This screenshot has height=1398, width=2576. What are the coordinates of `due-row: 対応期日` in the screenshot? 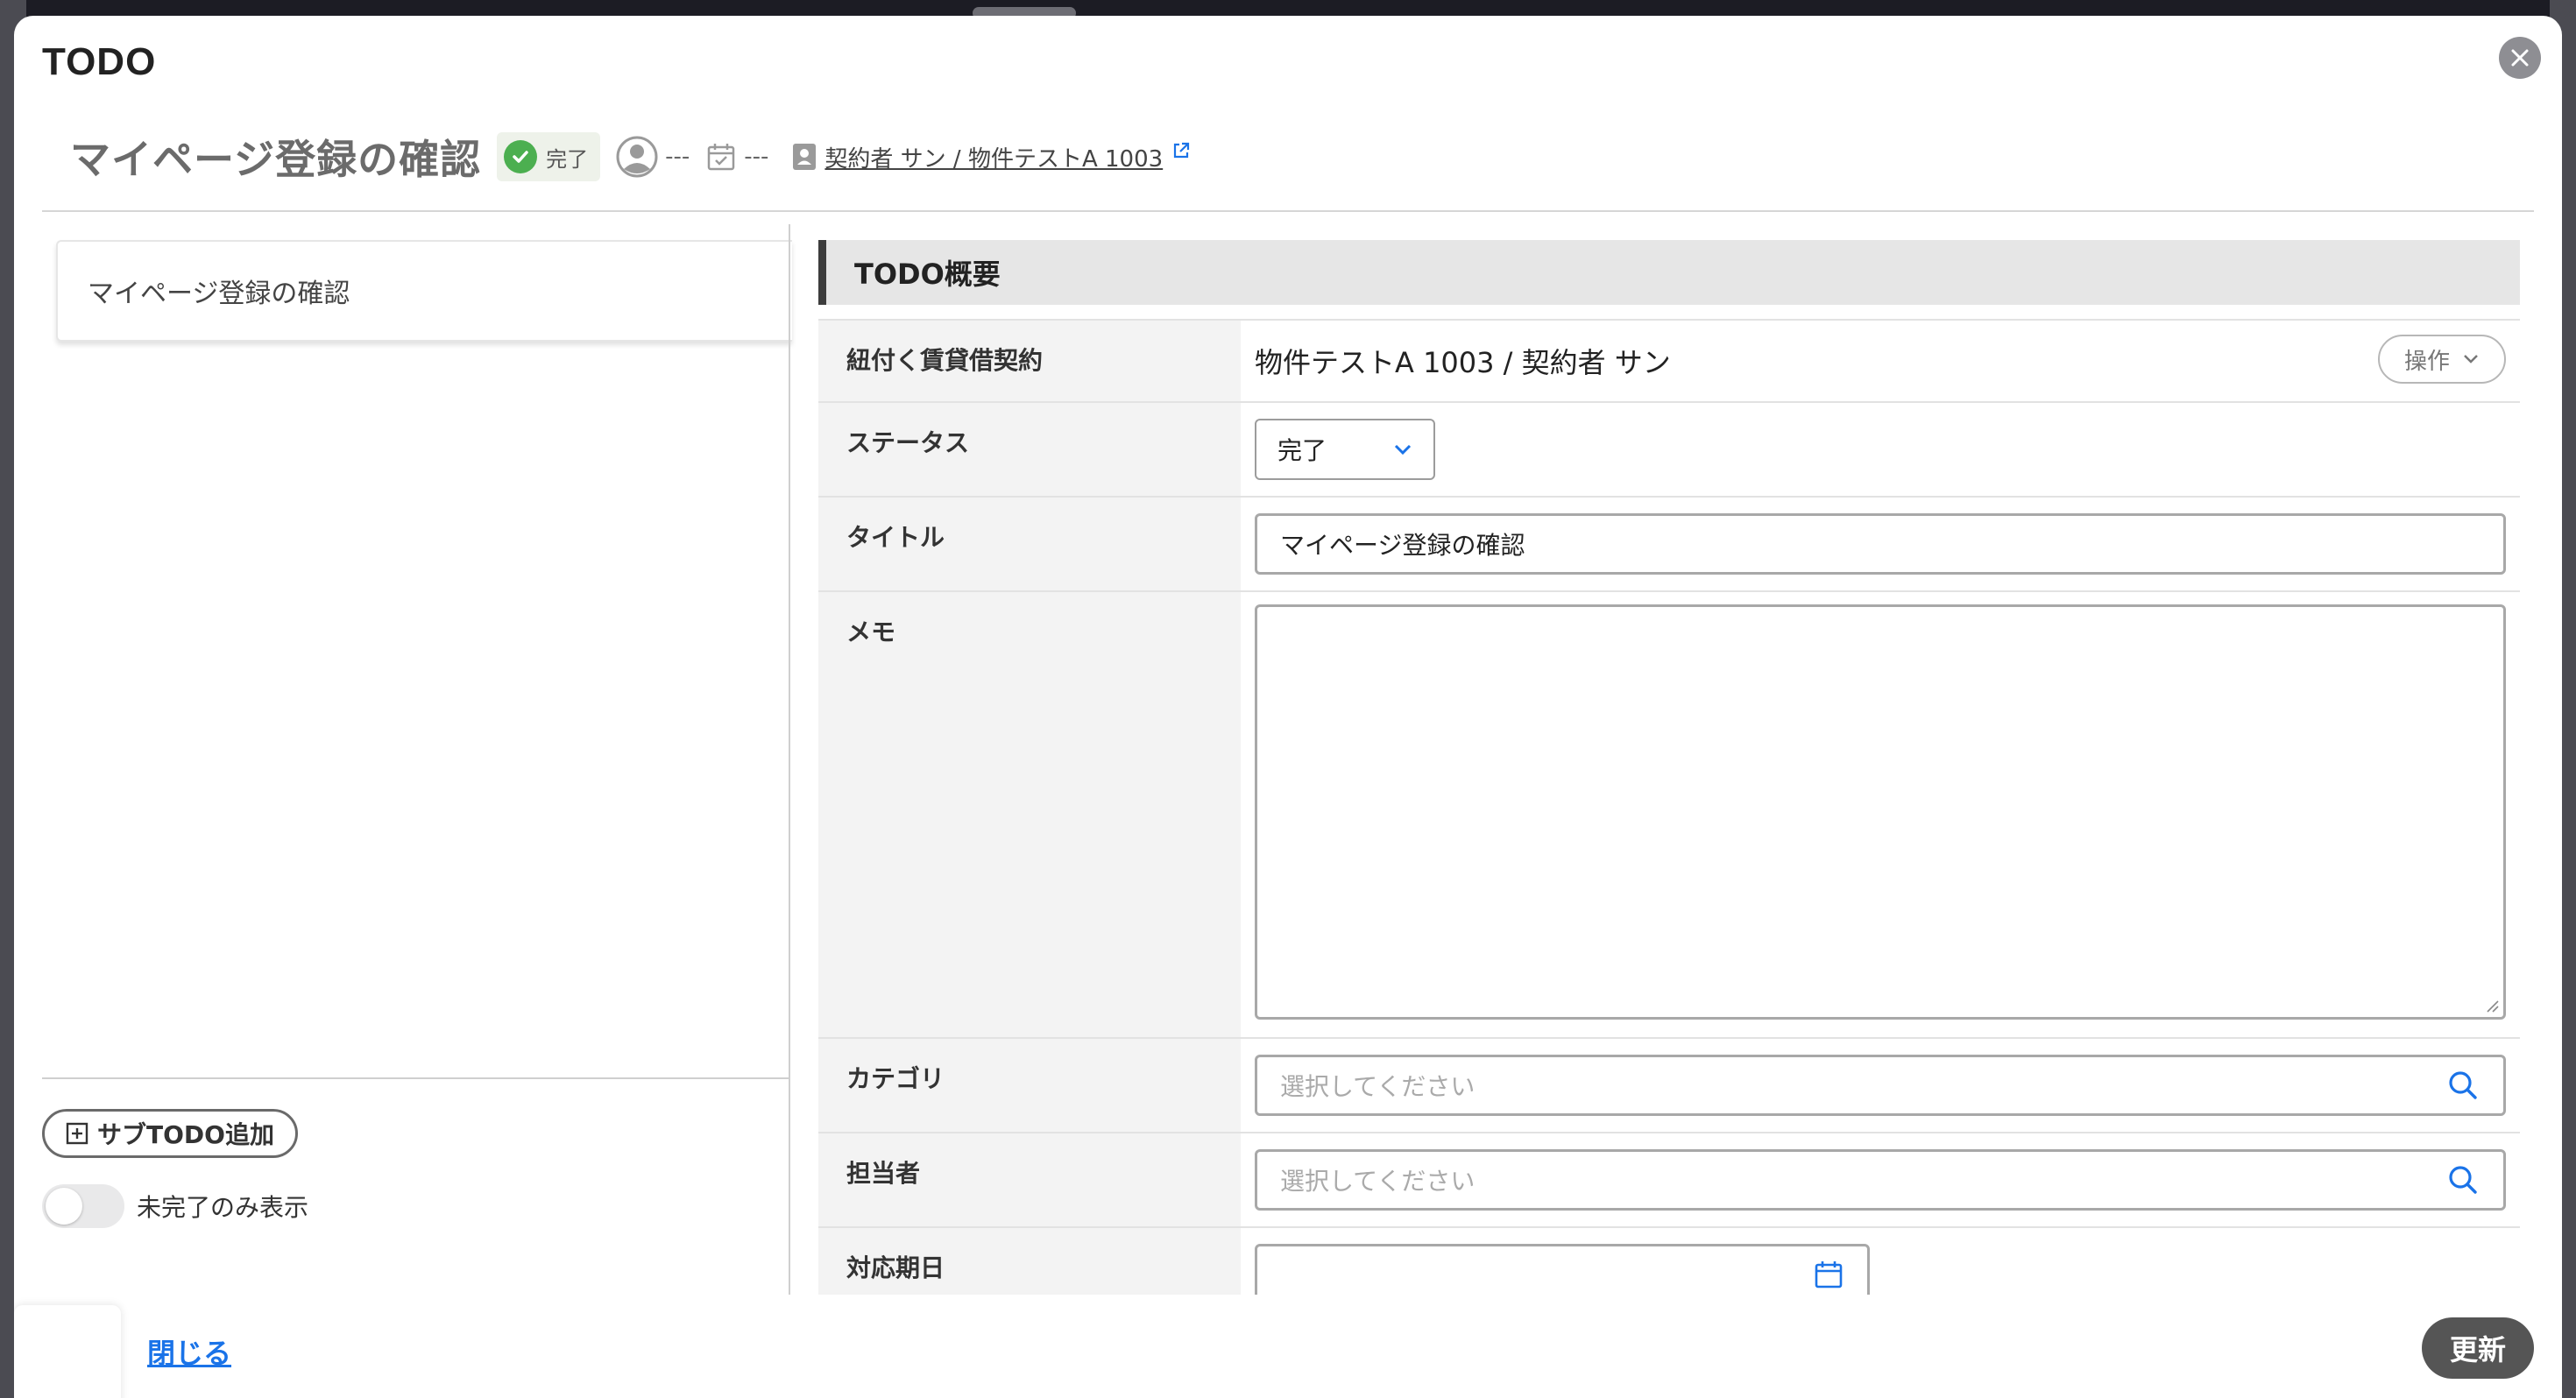 It's located at (1669, 1260).